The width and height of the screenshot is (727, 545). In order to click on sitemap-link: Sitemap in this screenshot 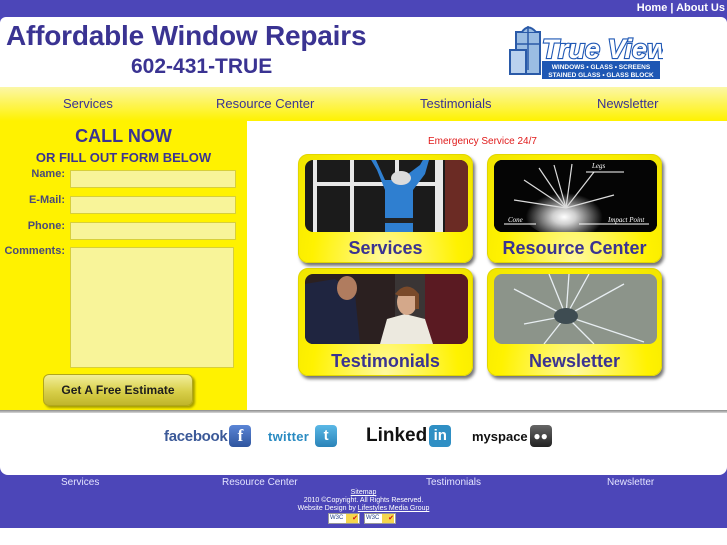, I will do `click(364, 492)`.